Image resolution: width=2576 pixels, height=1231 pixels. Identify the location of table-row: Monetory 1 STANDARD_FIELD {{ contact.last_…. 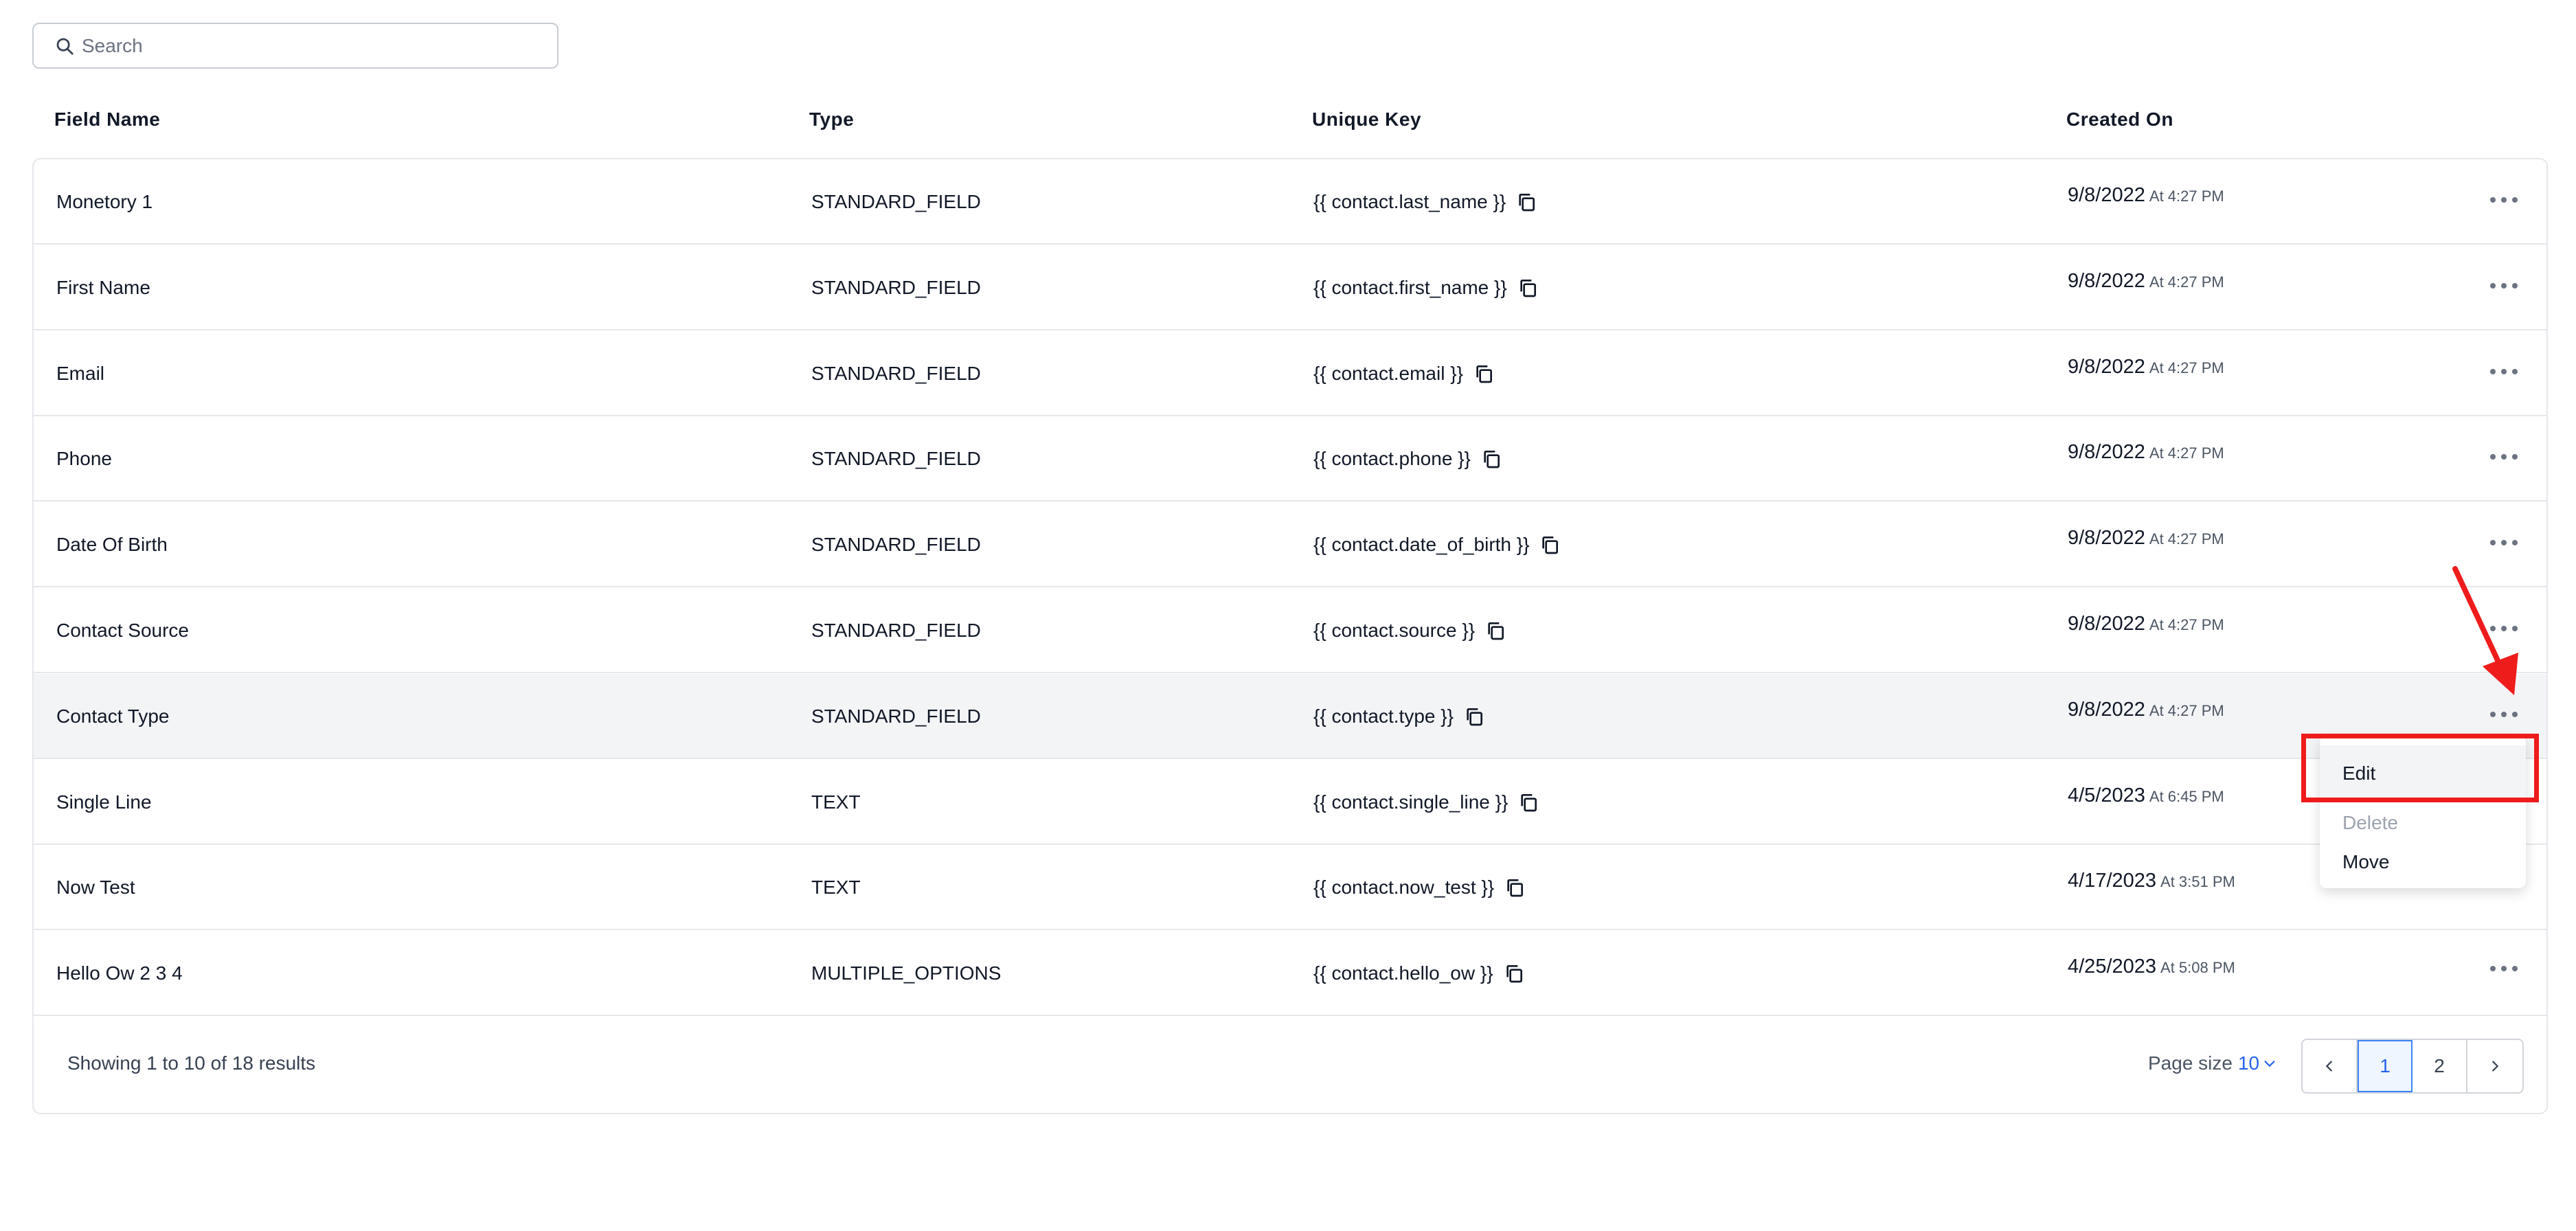
(1290, 202).